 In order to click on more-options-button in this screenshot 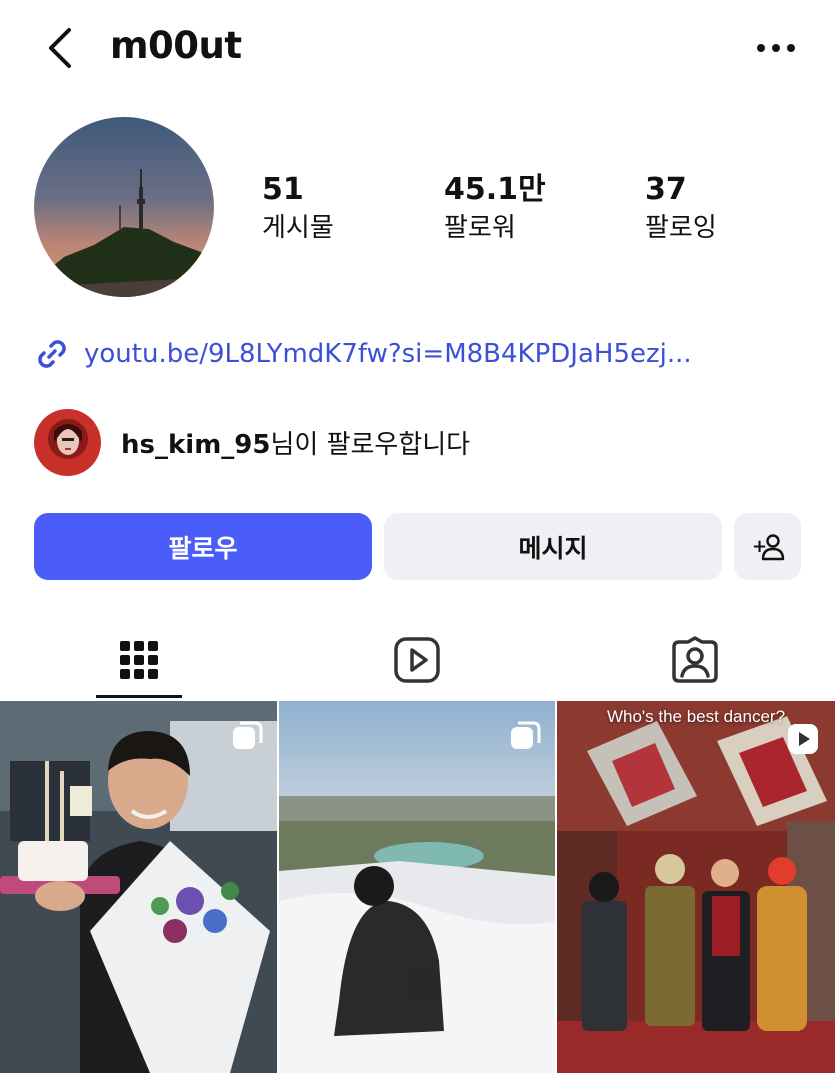, I will do `click(776, 48)`.